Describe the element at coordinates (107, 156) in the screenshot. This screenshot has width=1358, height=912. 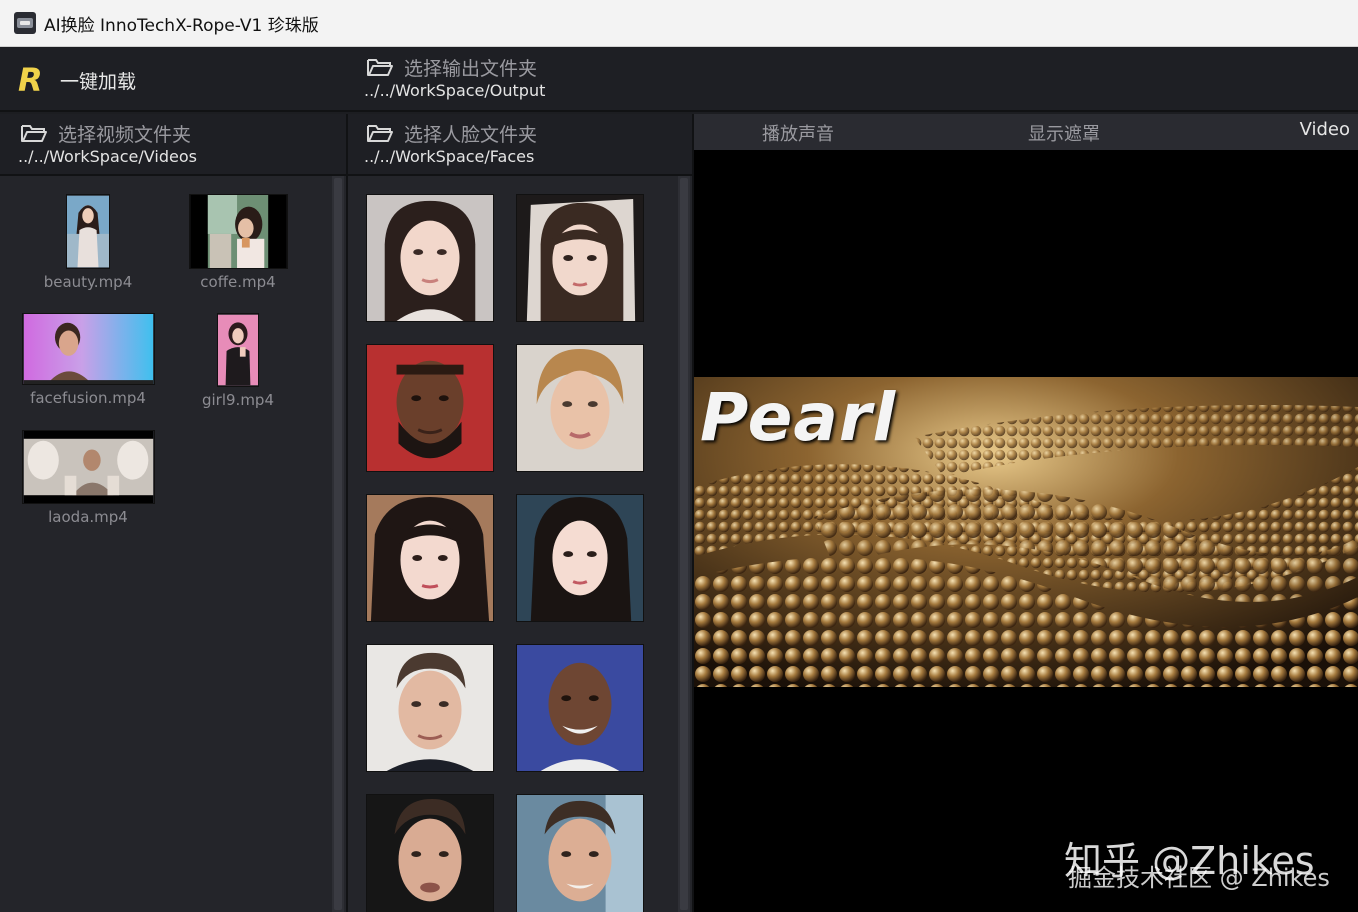
I see `video-folder-path: ../../WorkSpace/Videos` at that location.